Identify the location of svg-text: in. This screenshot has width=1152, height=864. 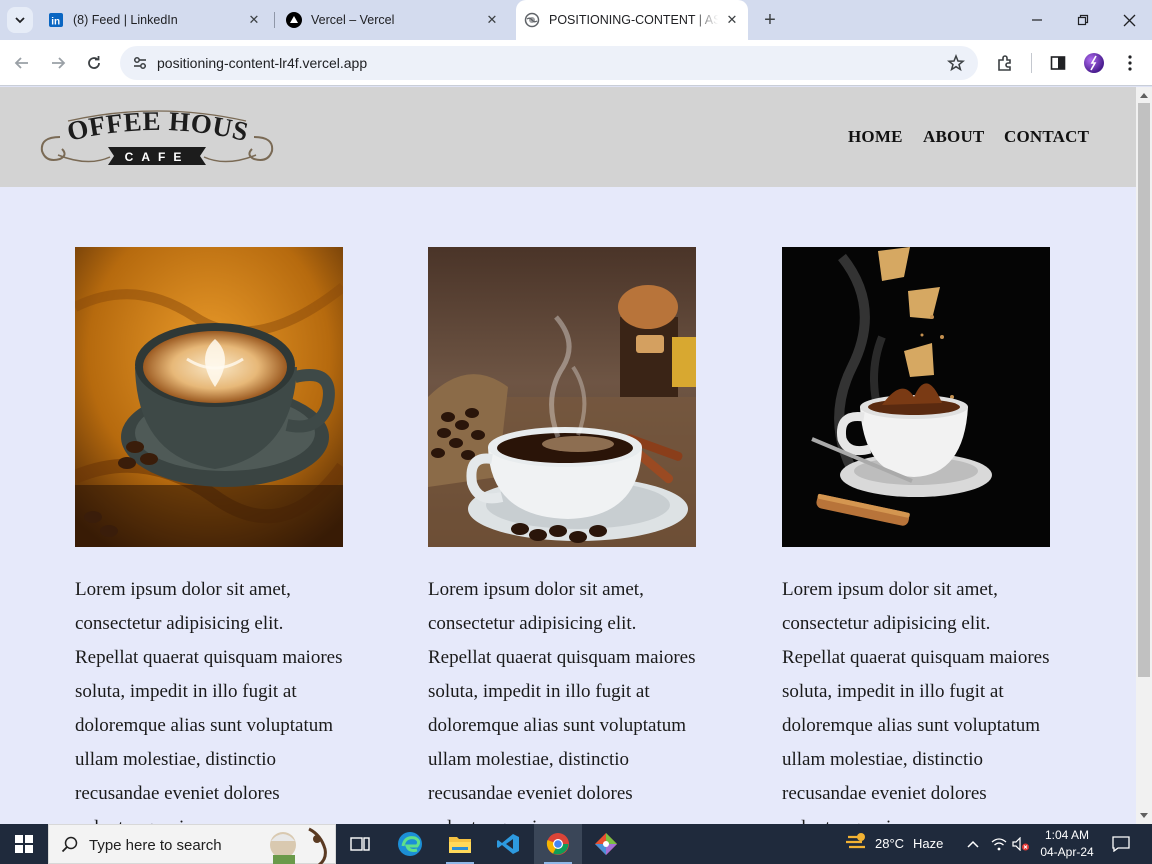
(55, 22).